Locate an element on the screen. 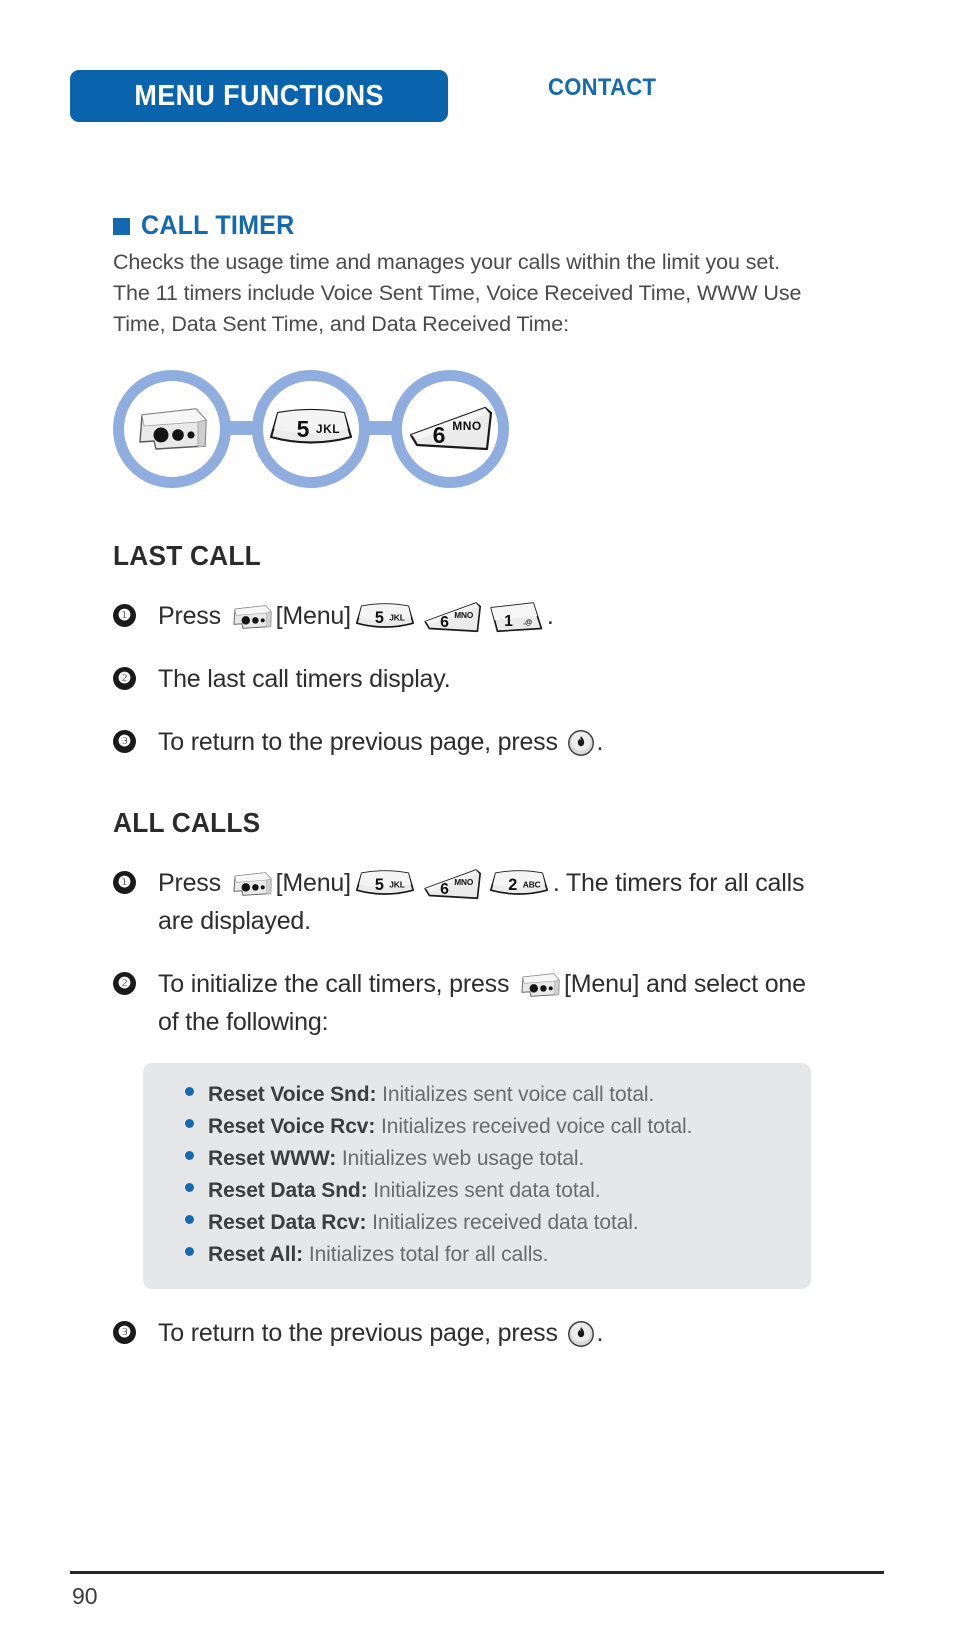 The image size is (954, 1647). section-bullet-square-icon is located at coordinates (121, 226).